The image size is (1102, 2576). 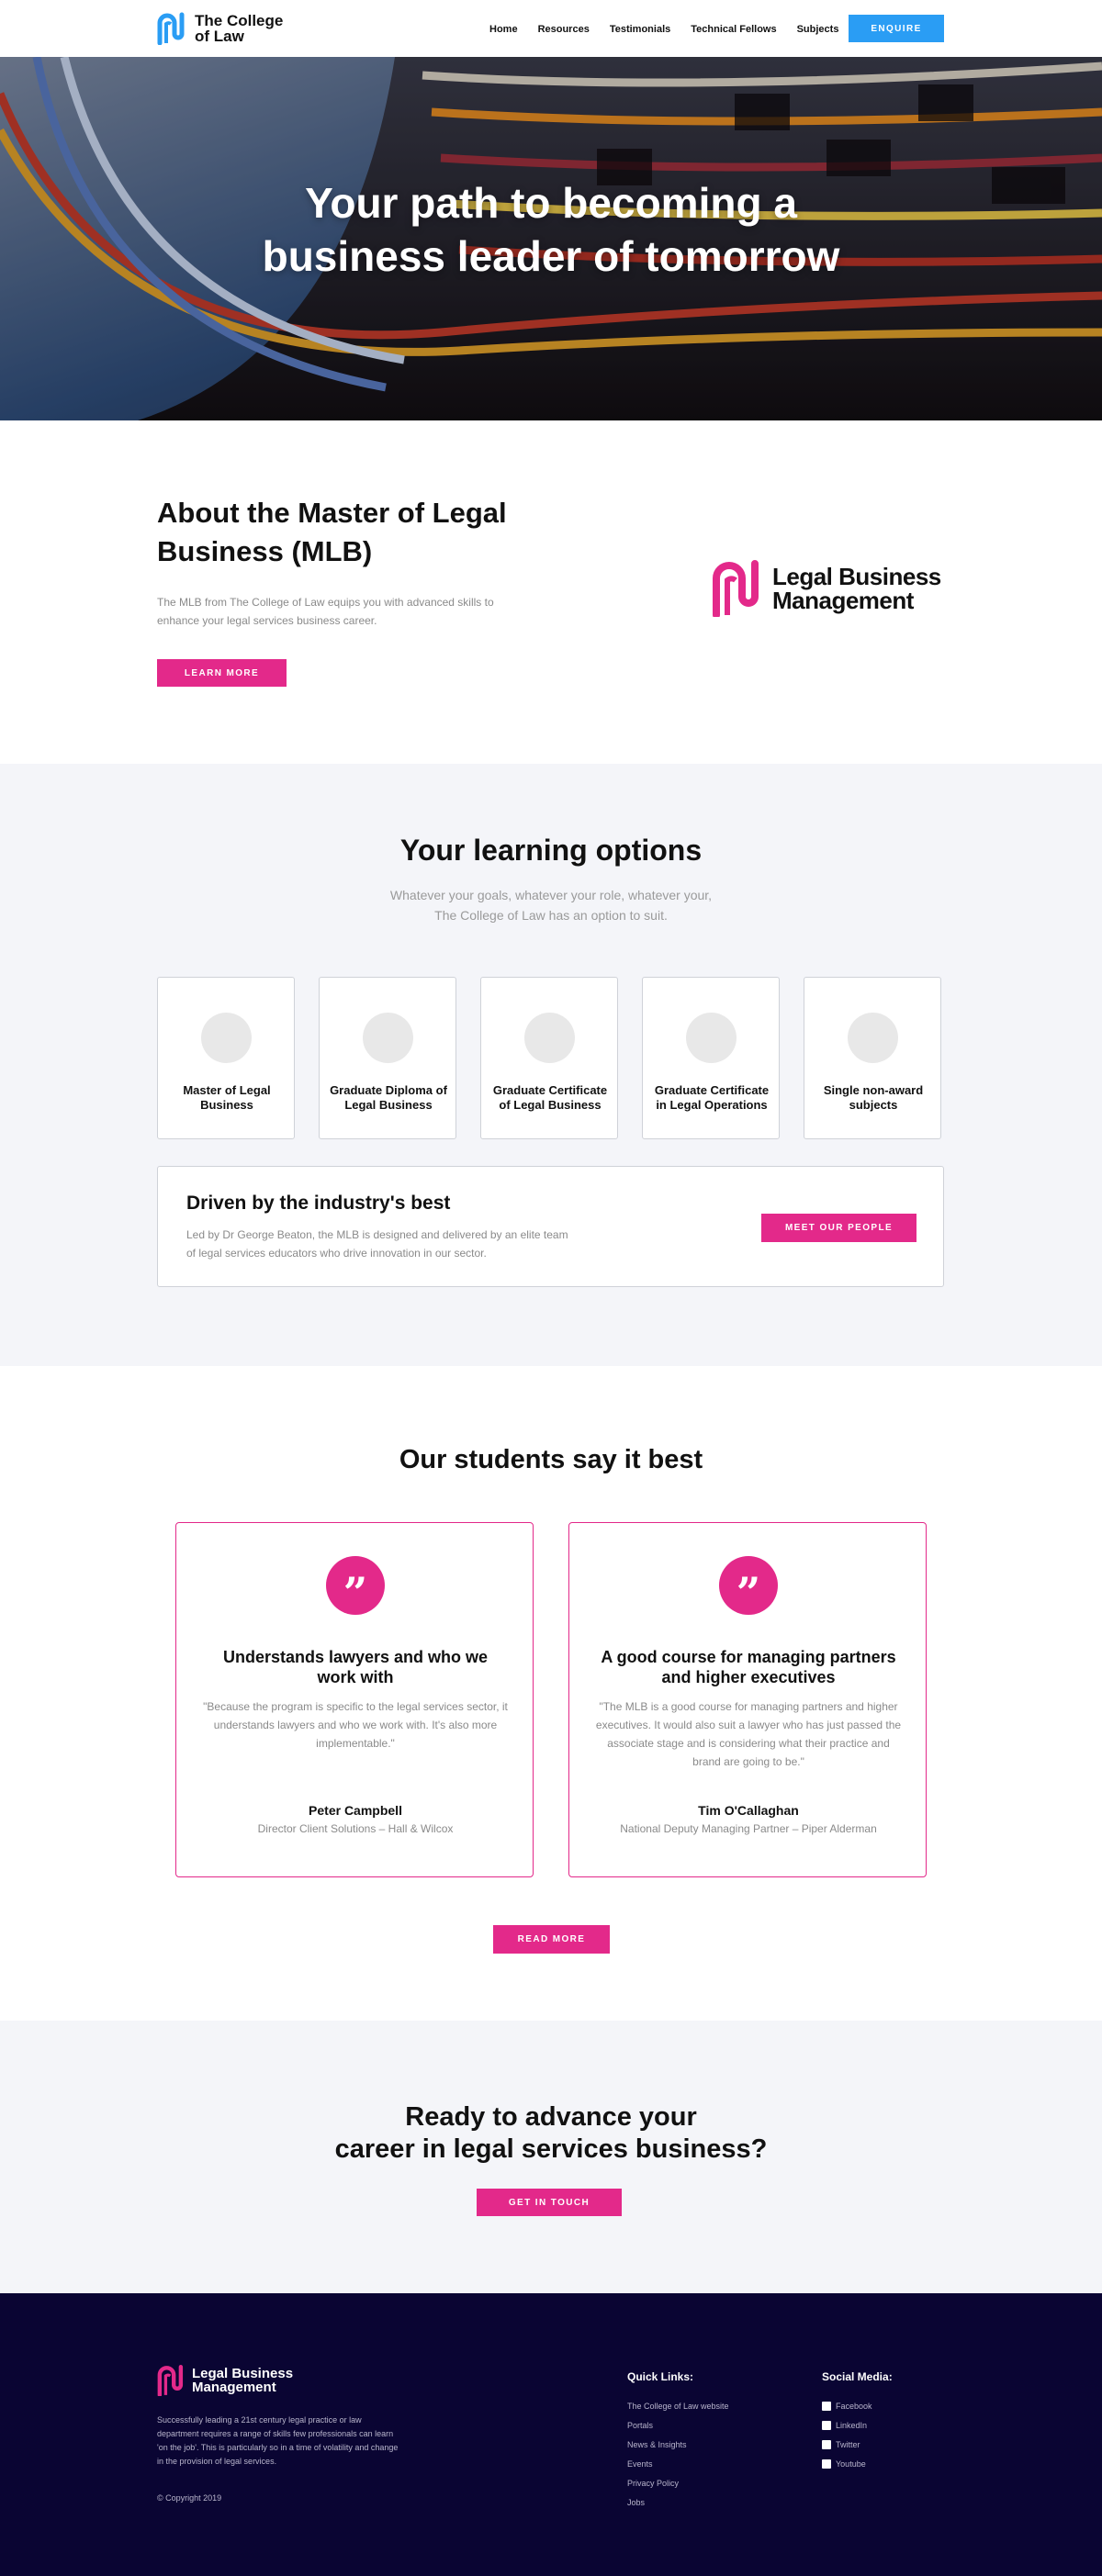 I want to click on lbm-logo-text: Legal Business Management, so click(x=856, y=588).